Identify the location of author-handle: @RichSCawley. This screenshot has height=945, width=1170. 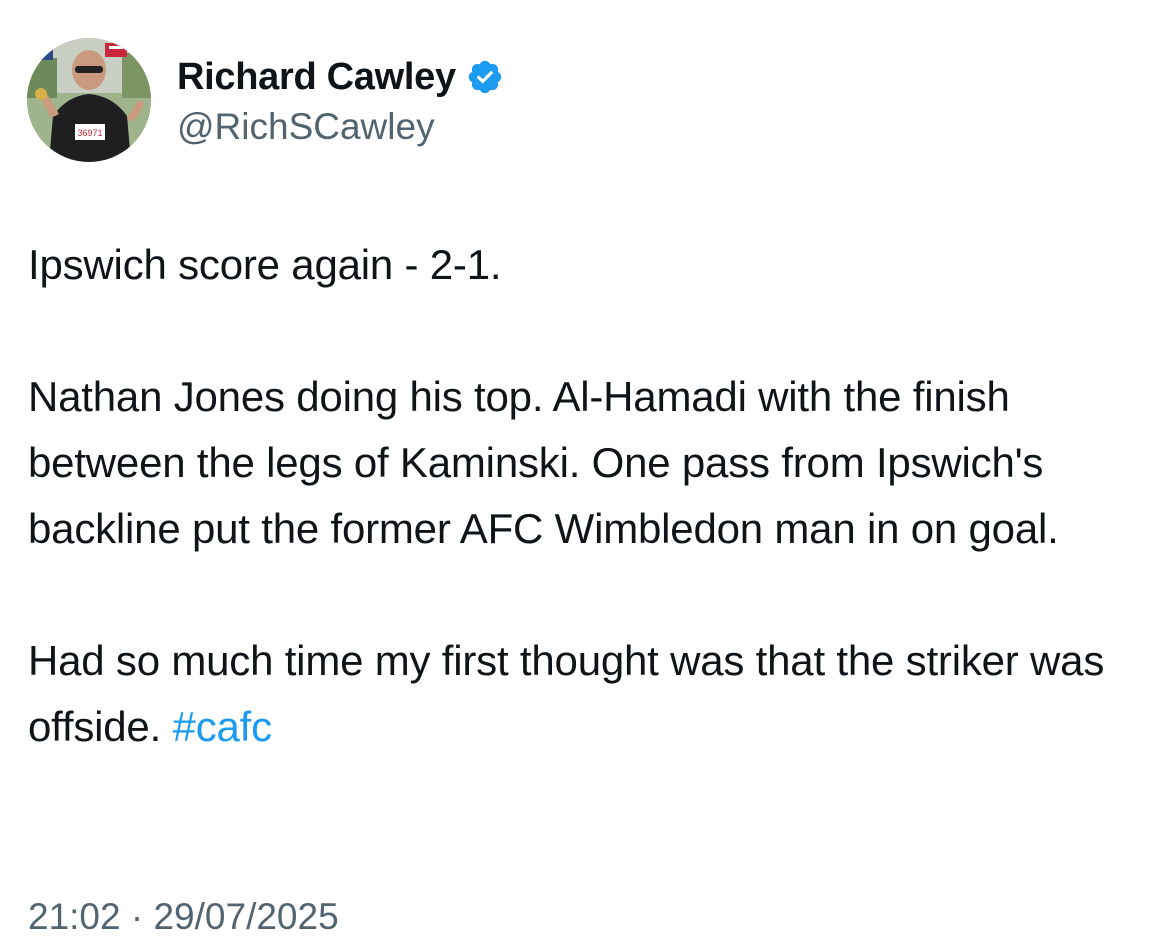
(340, 127).